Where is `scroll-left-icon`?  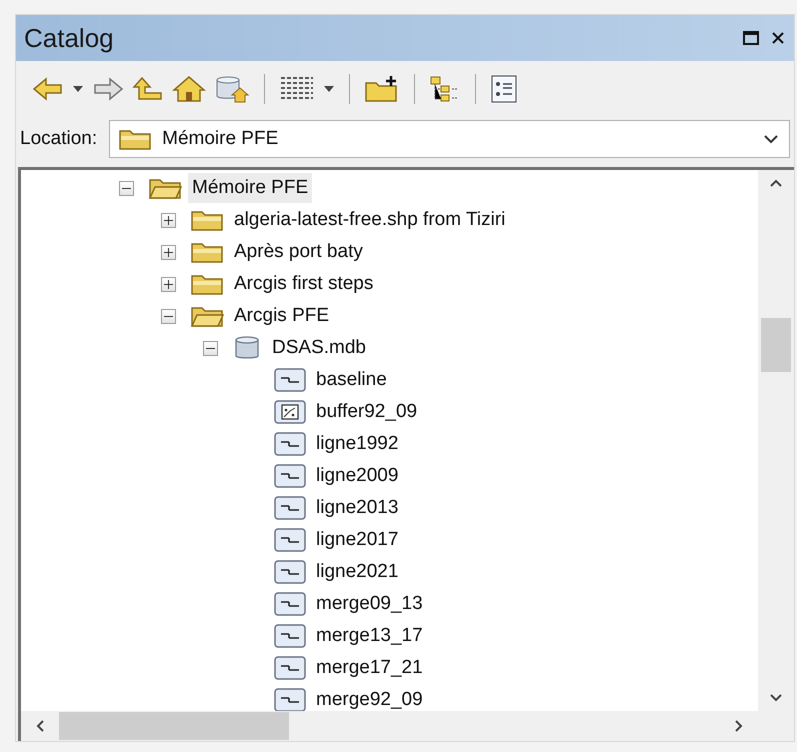
scroll-left-icon is located at coordinates (40, 726).